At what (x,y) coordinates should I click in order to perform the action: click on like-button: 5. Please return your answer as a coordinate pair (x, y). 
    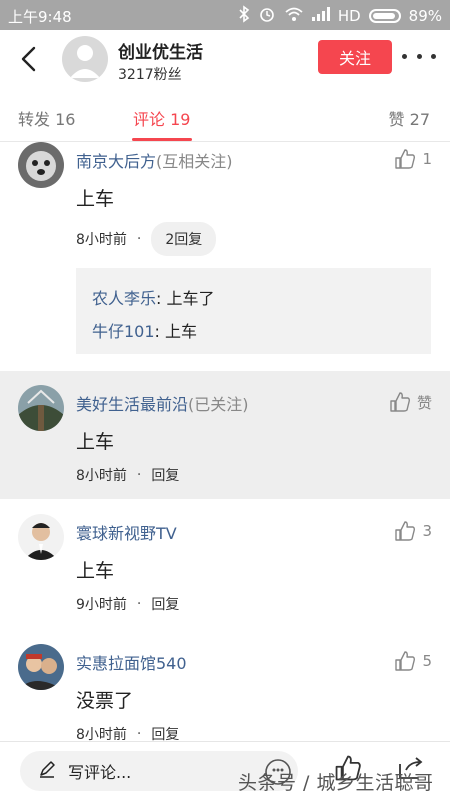
    Looking at the image, I should click on (413, 661).